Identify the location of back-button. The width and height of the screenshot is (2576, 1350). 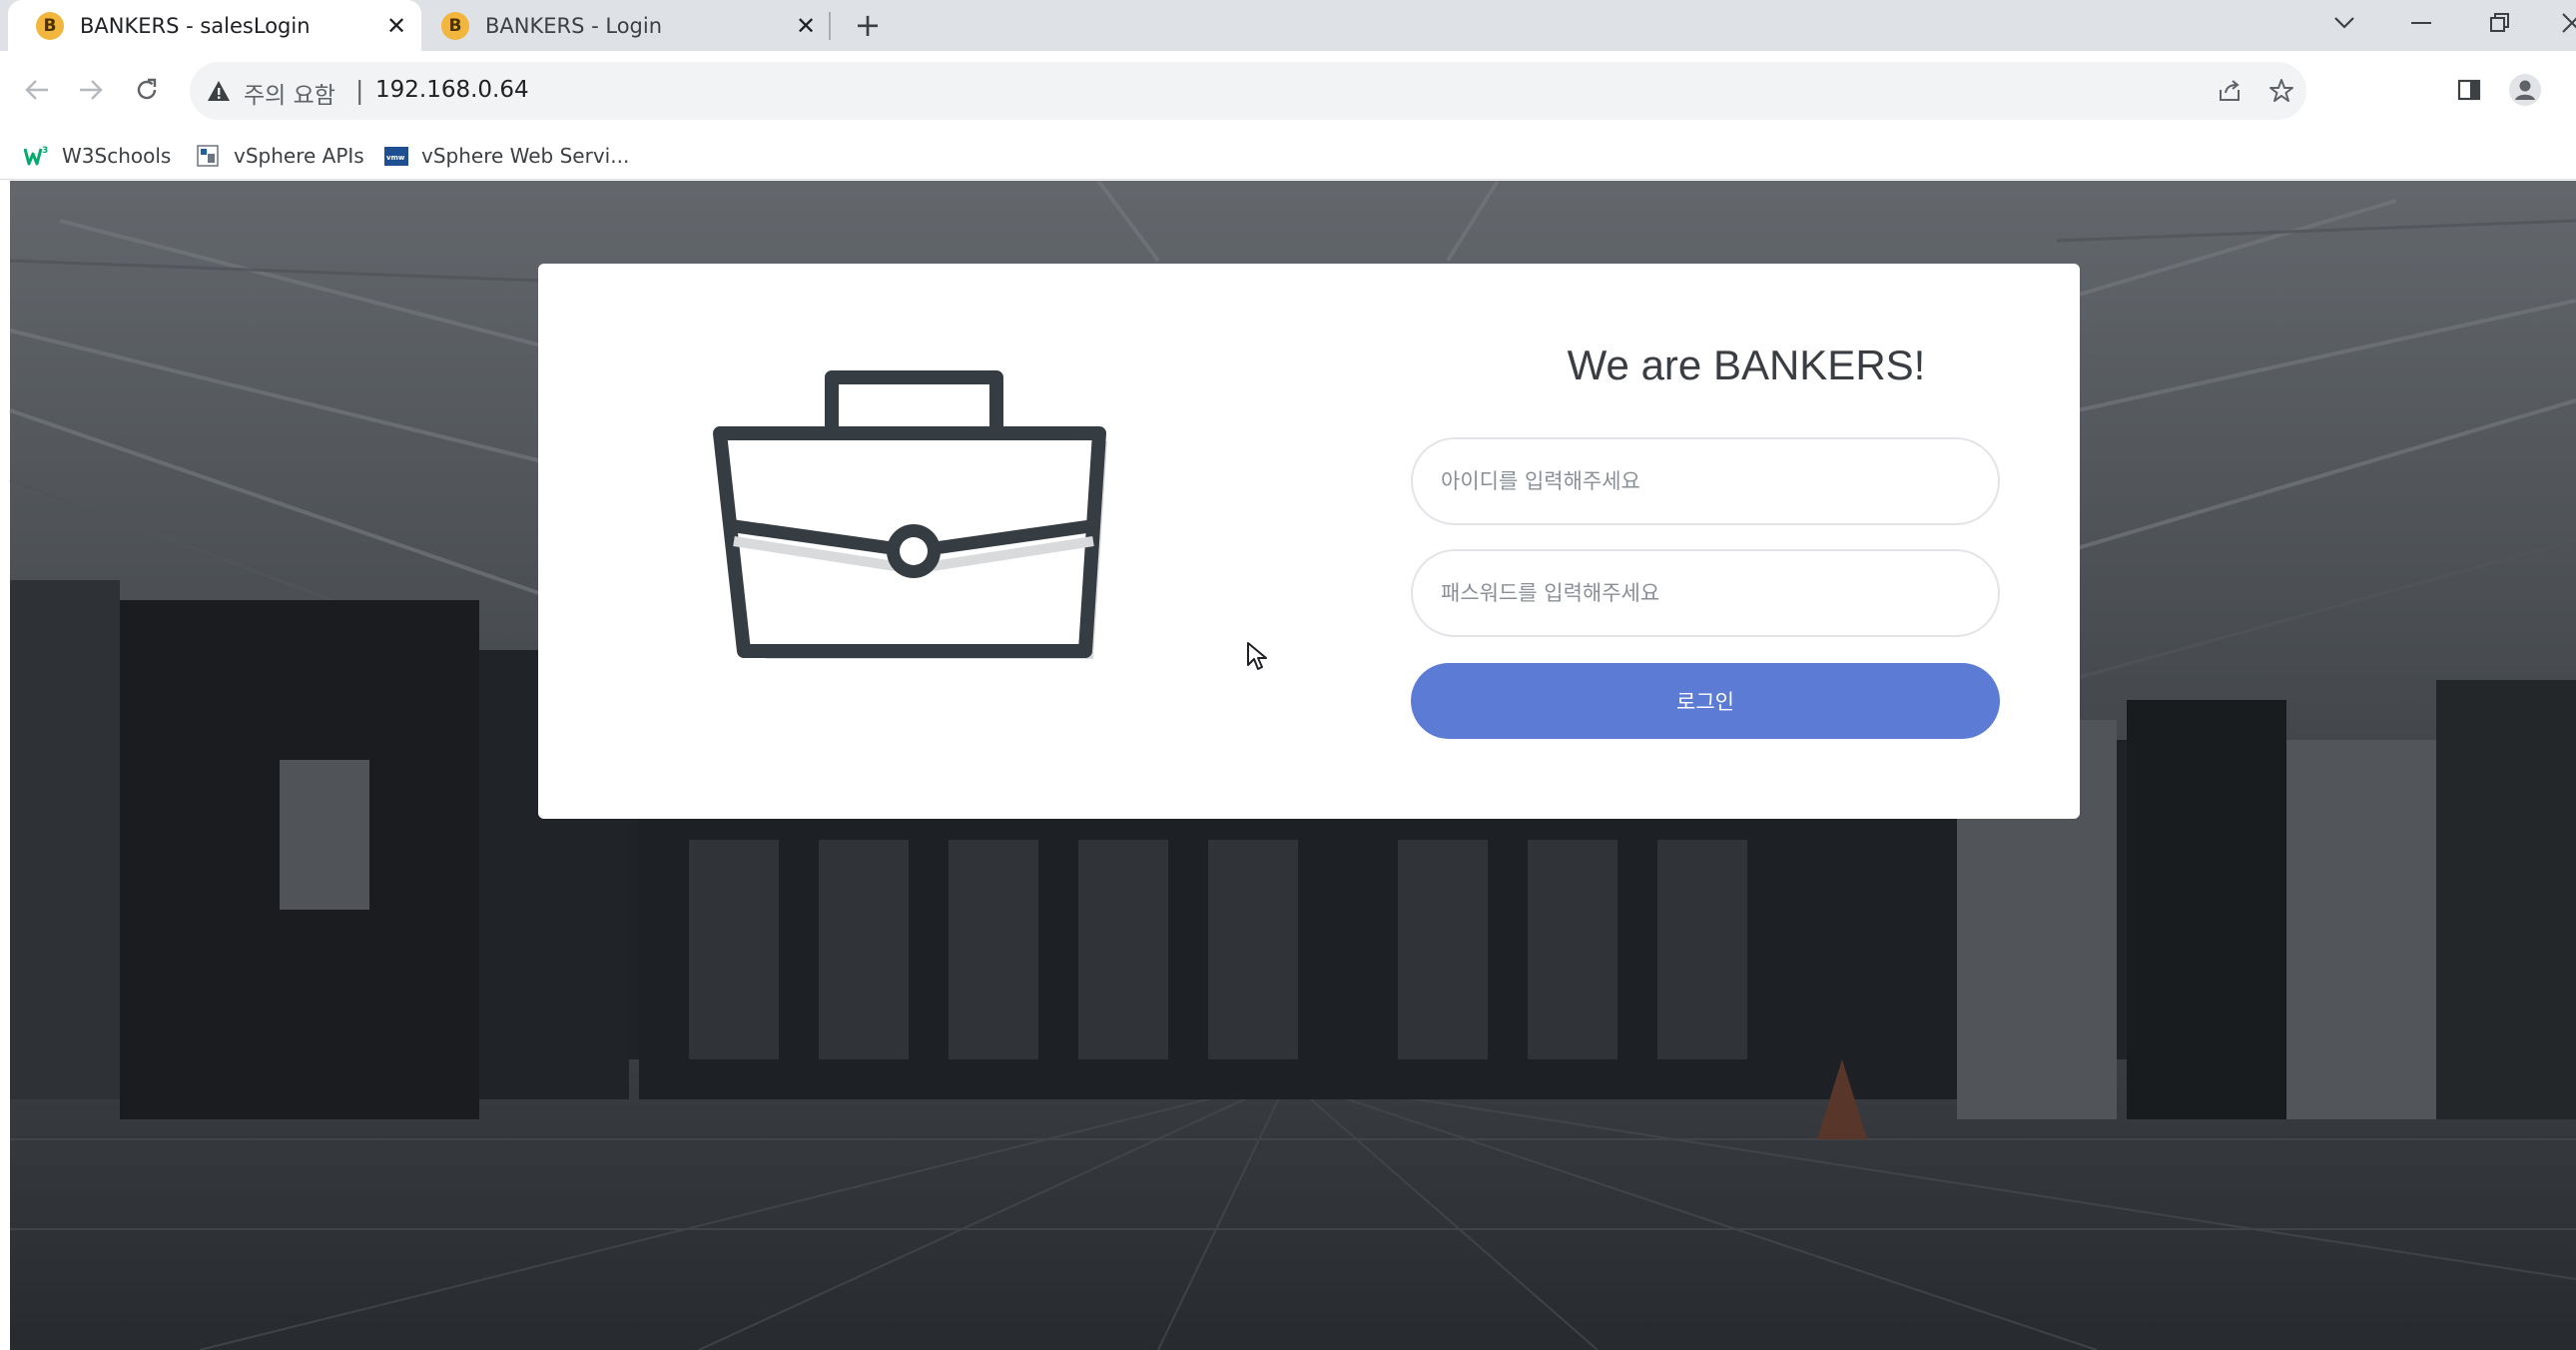
(37, 90).